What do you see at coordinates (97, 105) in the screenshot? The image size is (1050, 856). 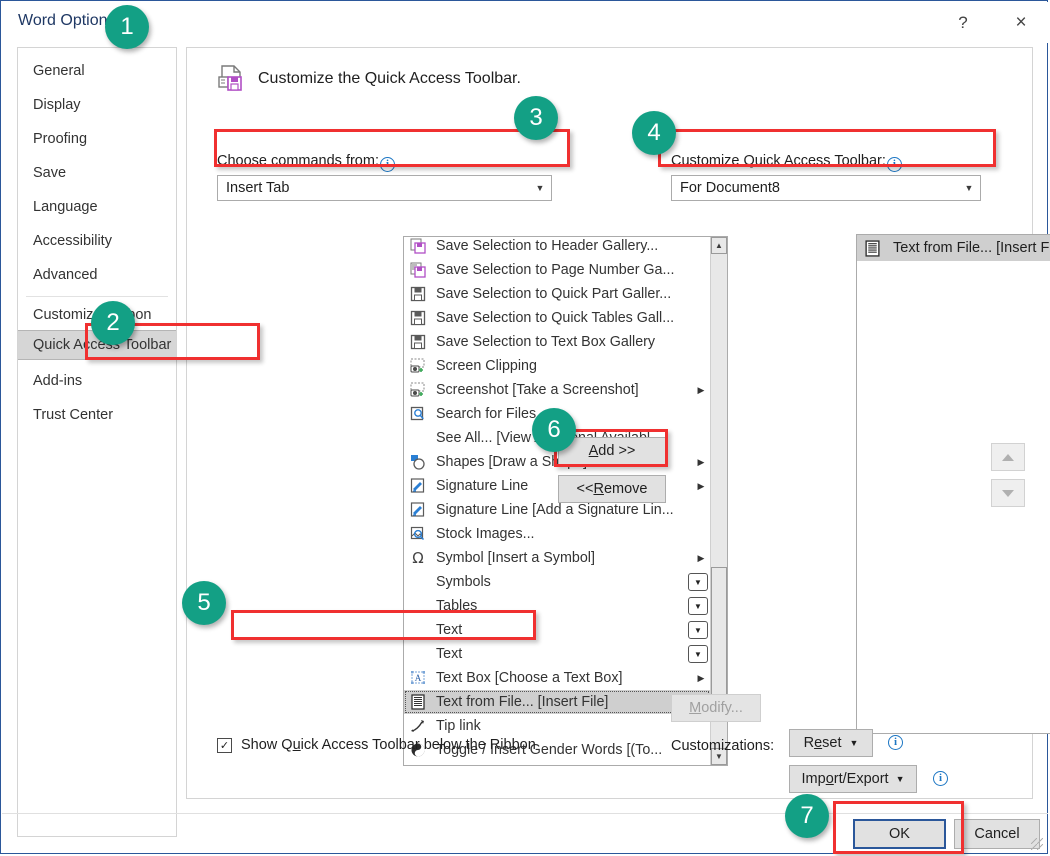 I see `sidebar-item-display: Display` at bounding box center [97, 105].